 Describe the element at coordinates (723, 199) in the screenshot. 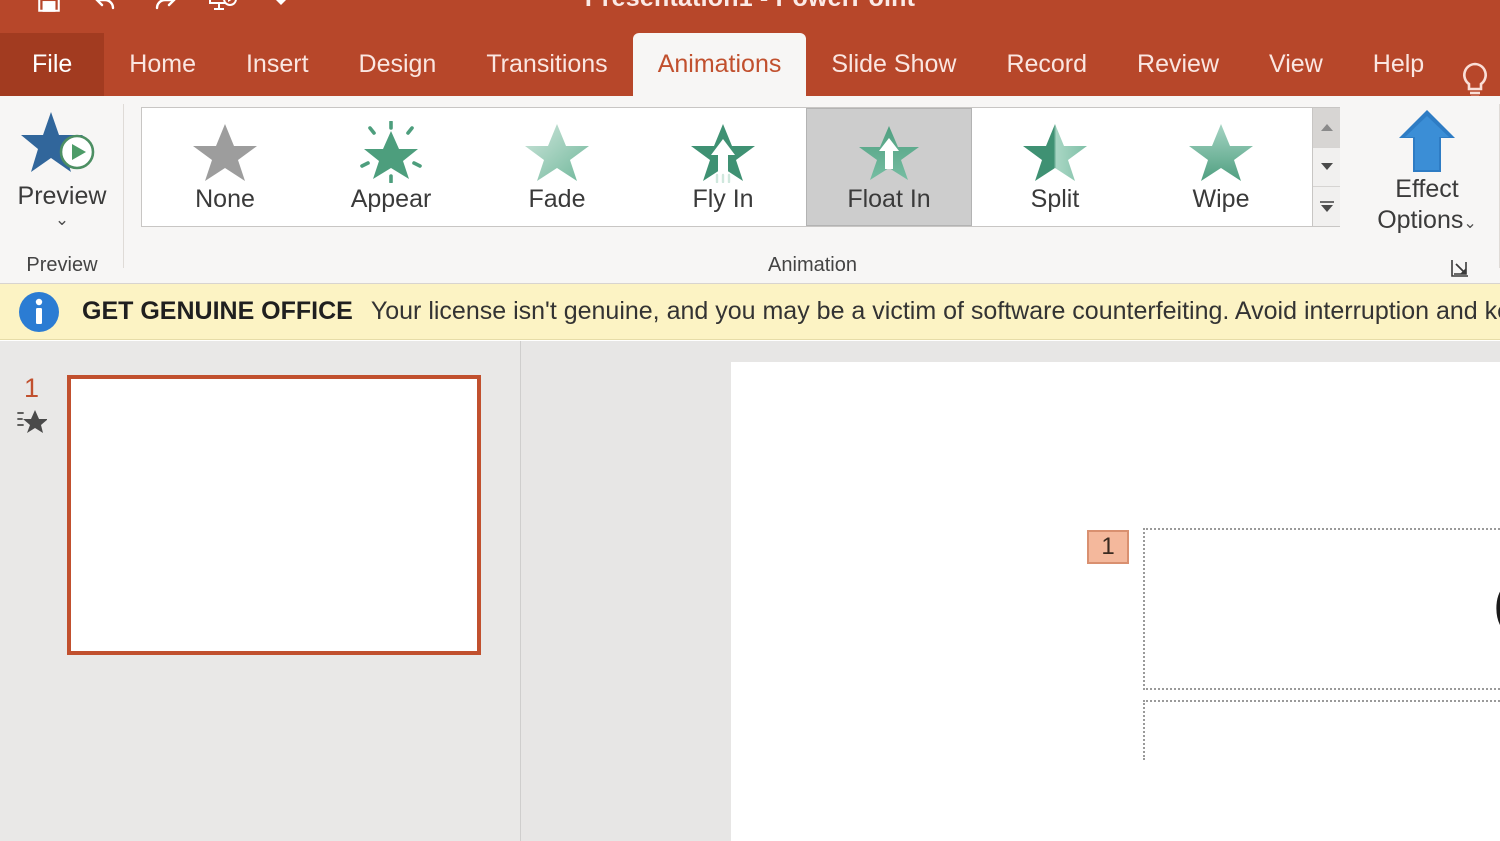

I see `gallery-item-label: Fly In` at that location.